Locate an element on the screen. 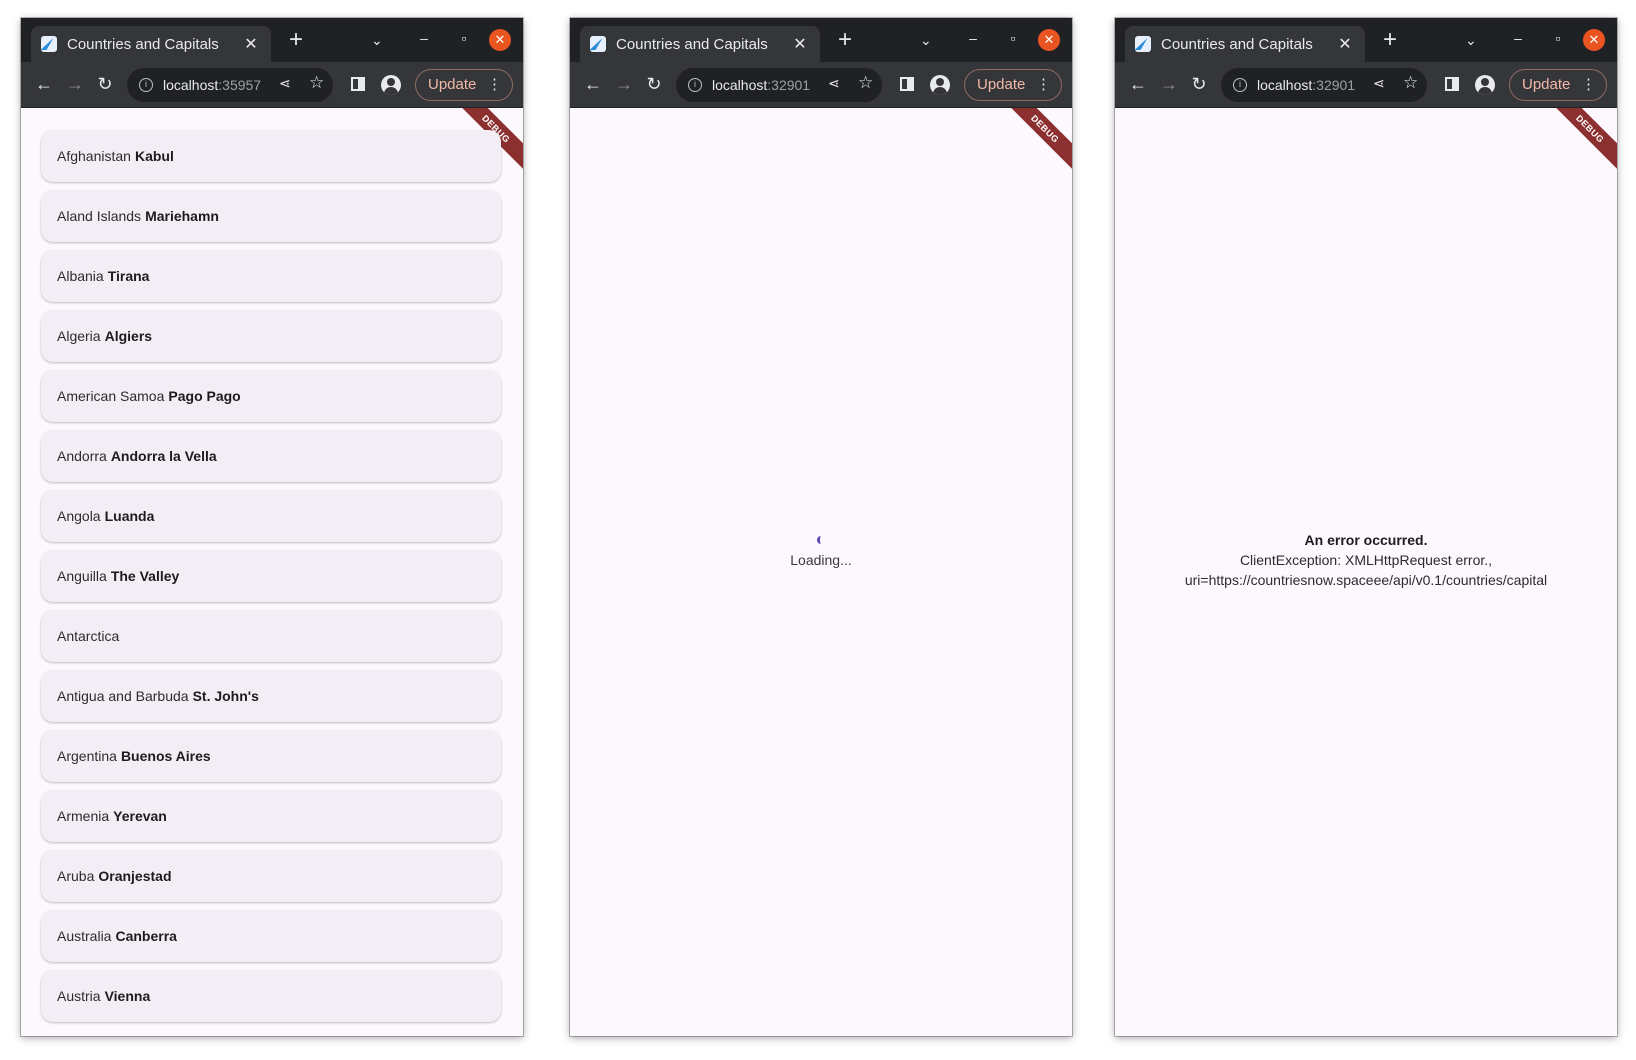 This screenshot has height=1060, width=1636. list-item: Algeria Algiers is located at coordinates (271, 336).